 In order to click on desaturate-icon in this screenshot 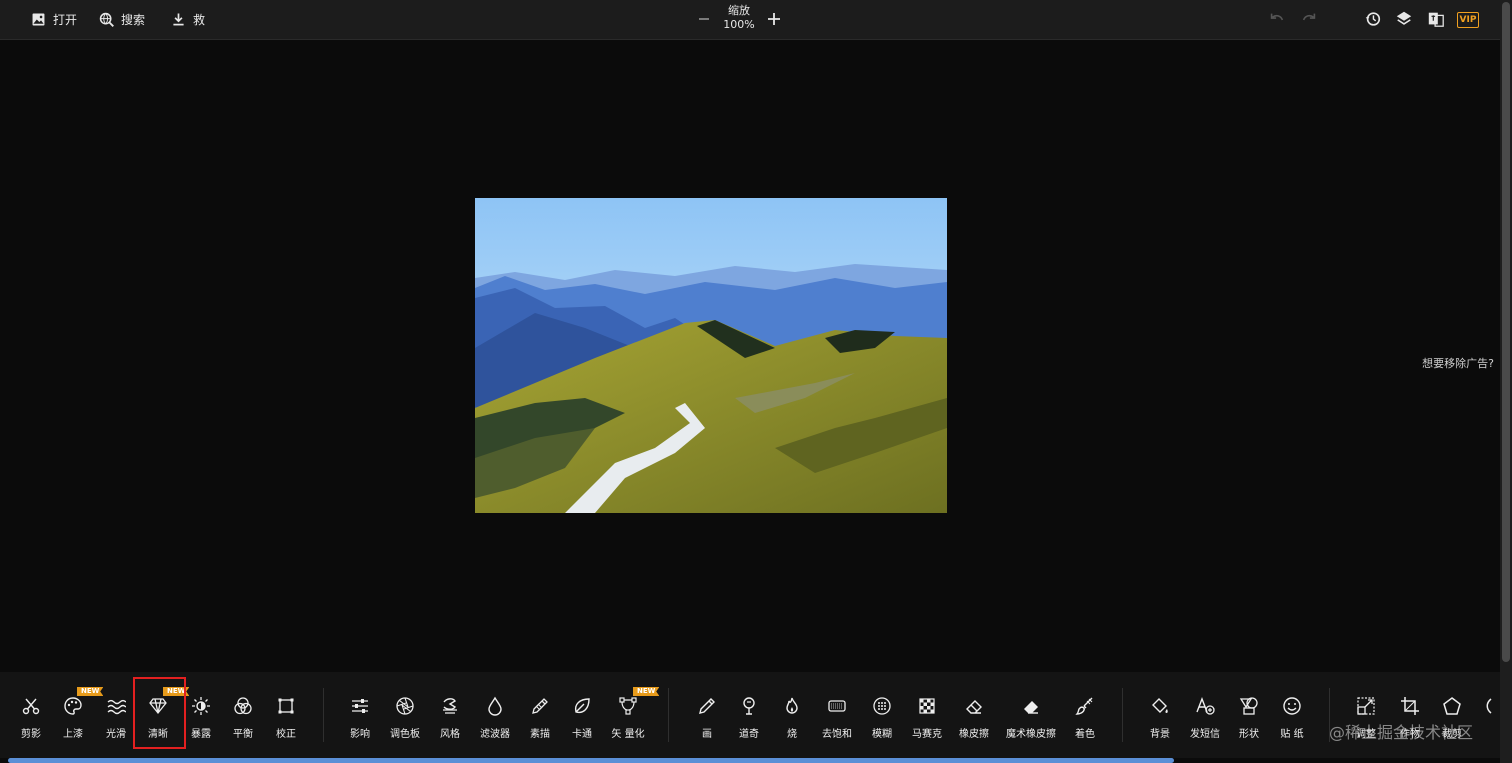, I will do `click(837, 706)`.